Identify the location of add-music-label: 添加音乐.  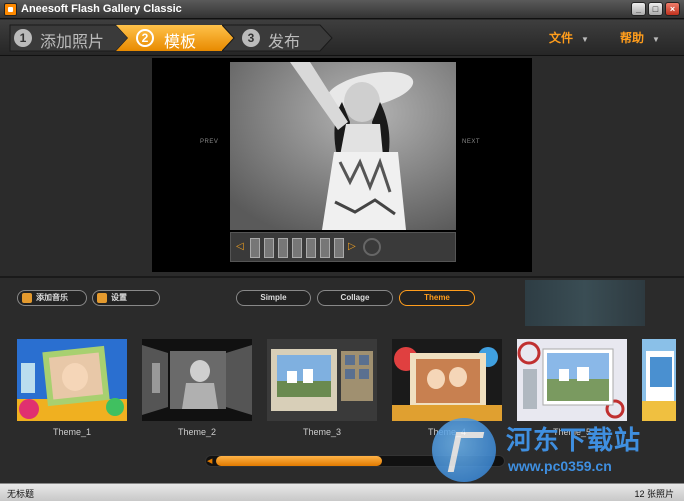
(52, 297).